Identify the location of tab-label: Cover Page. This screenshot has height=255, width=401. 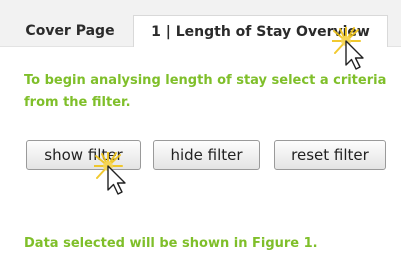
(70, 31).